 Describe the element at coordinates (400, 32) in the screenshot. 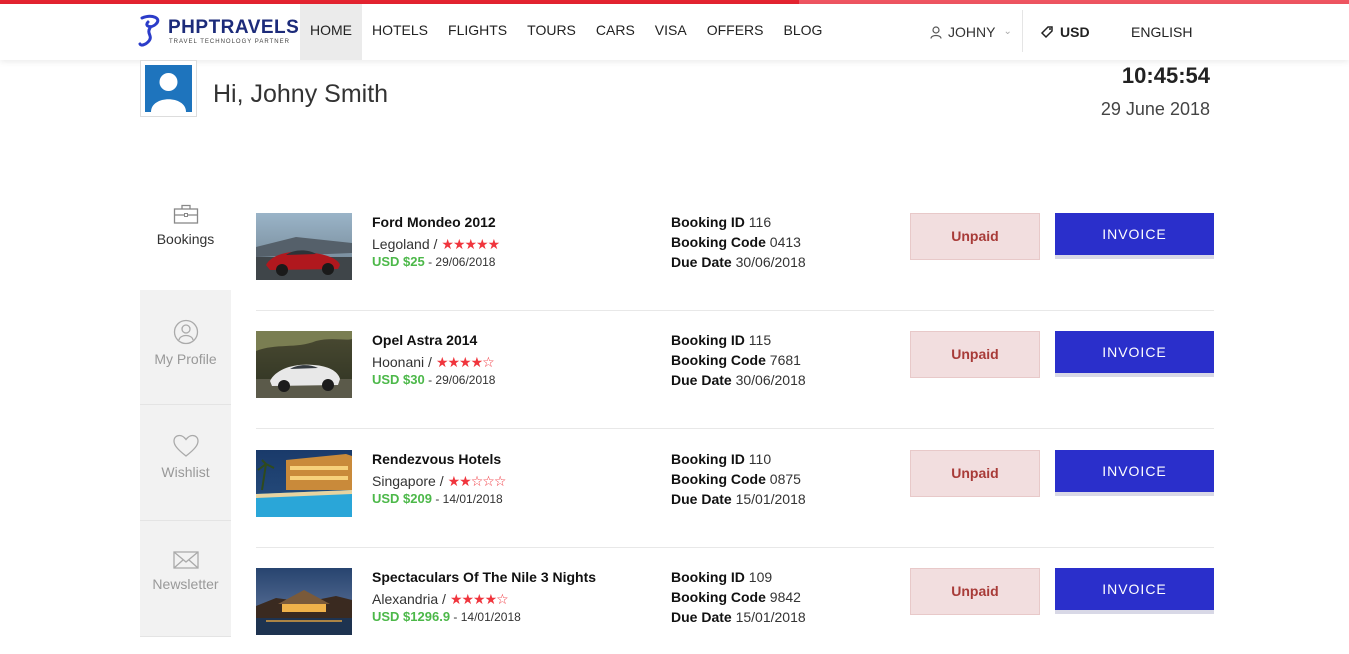

I see `nav-hotels: HOTELS` at that location.